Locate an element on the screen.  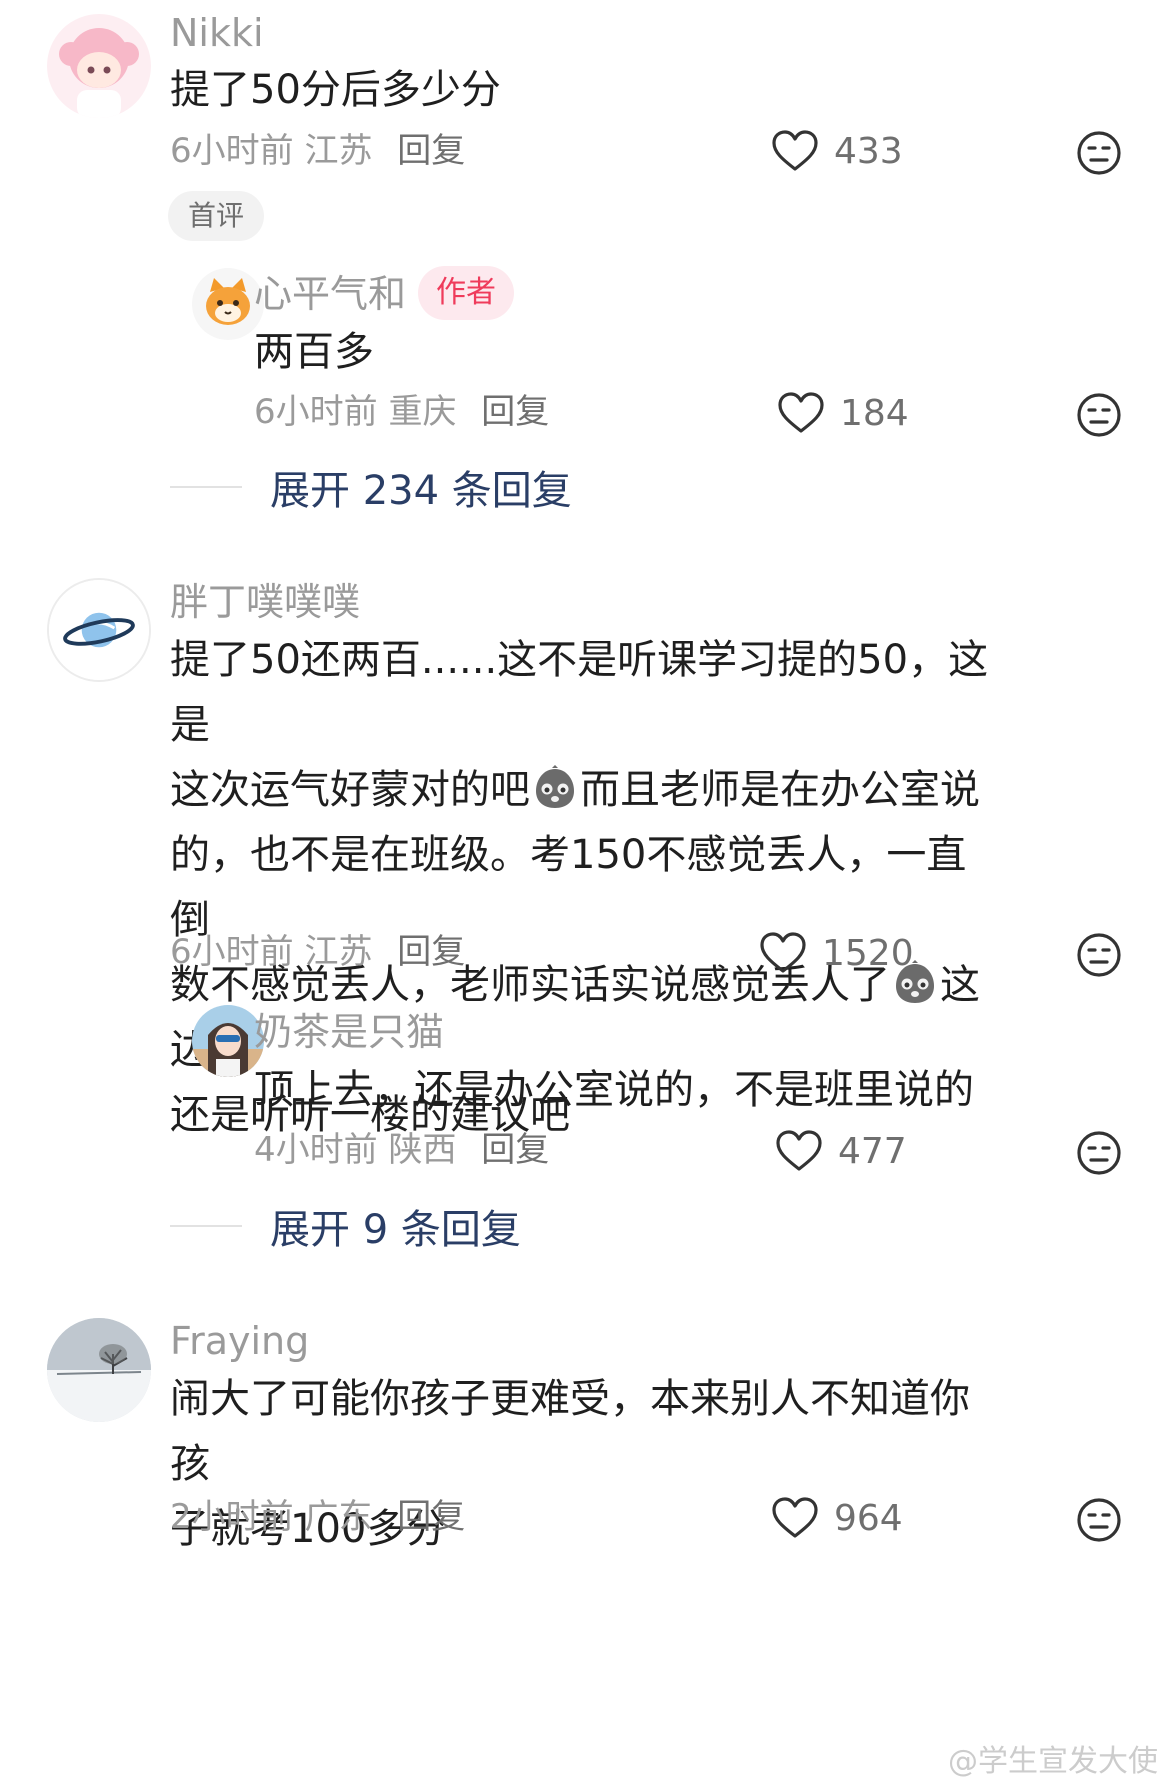
expand-replies-button: 展开 9 条回复 is located at coordinates (345, 1226).